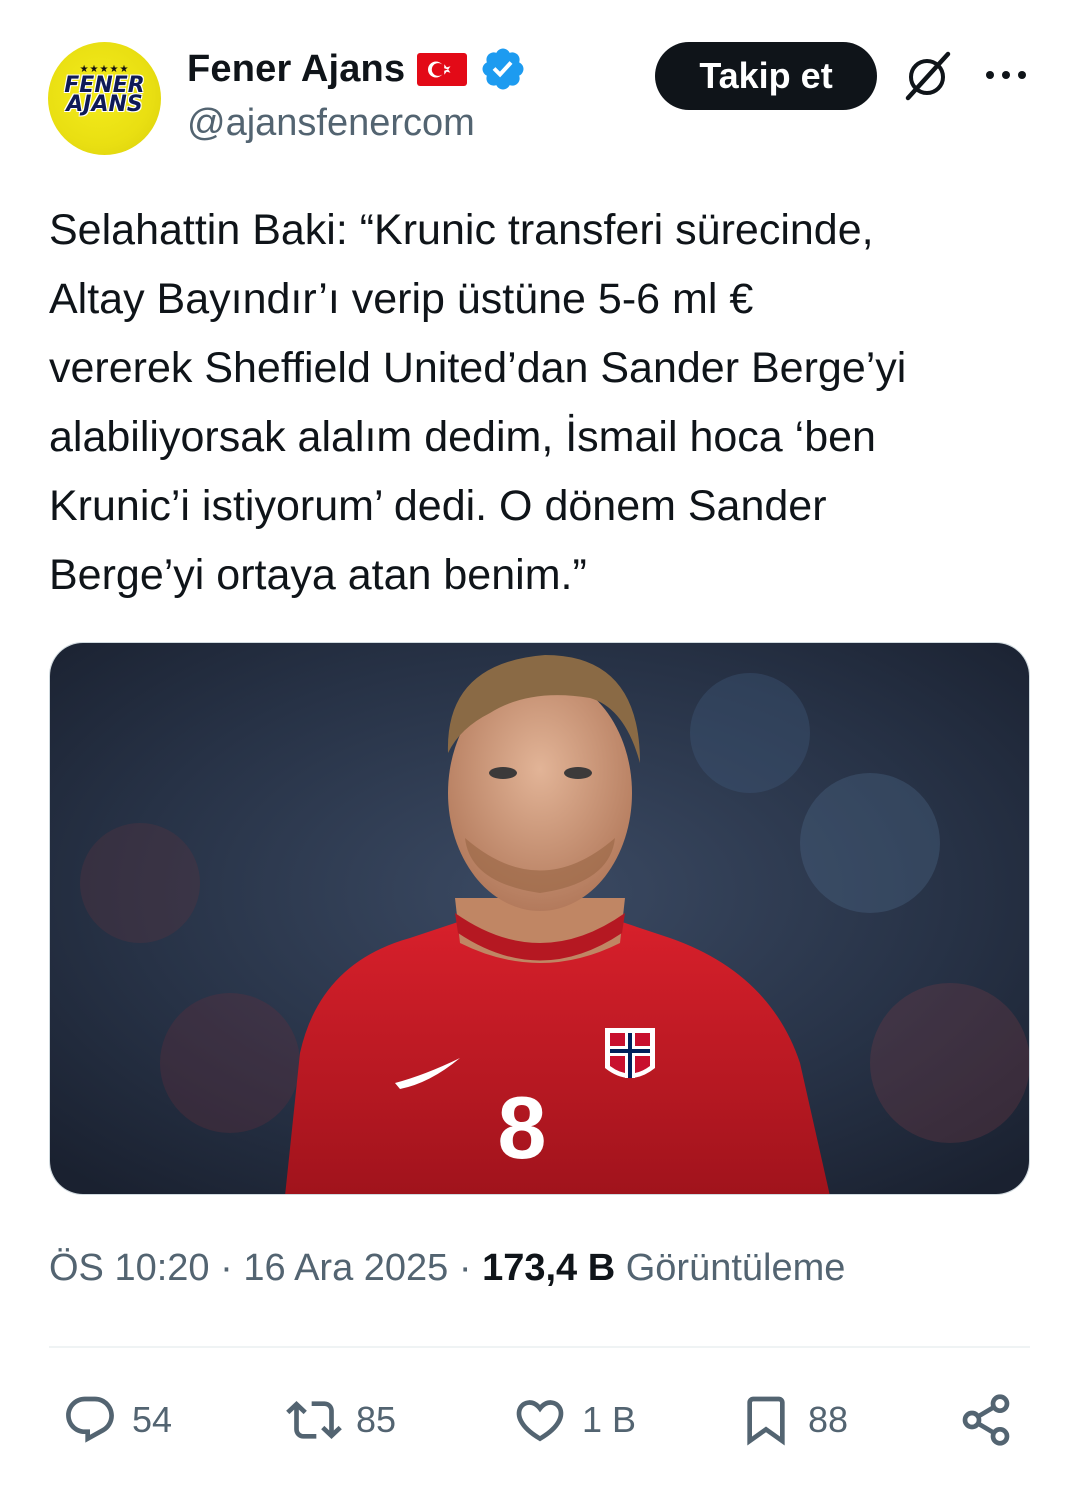 This screenshot has width=1080, height=1499. I want to click on like-button: 1 B, so click(574, 1420).